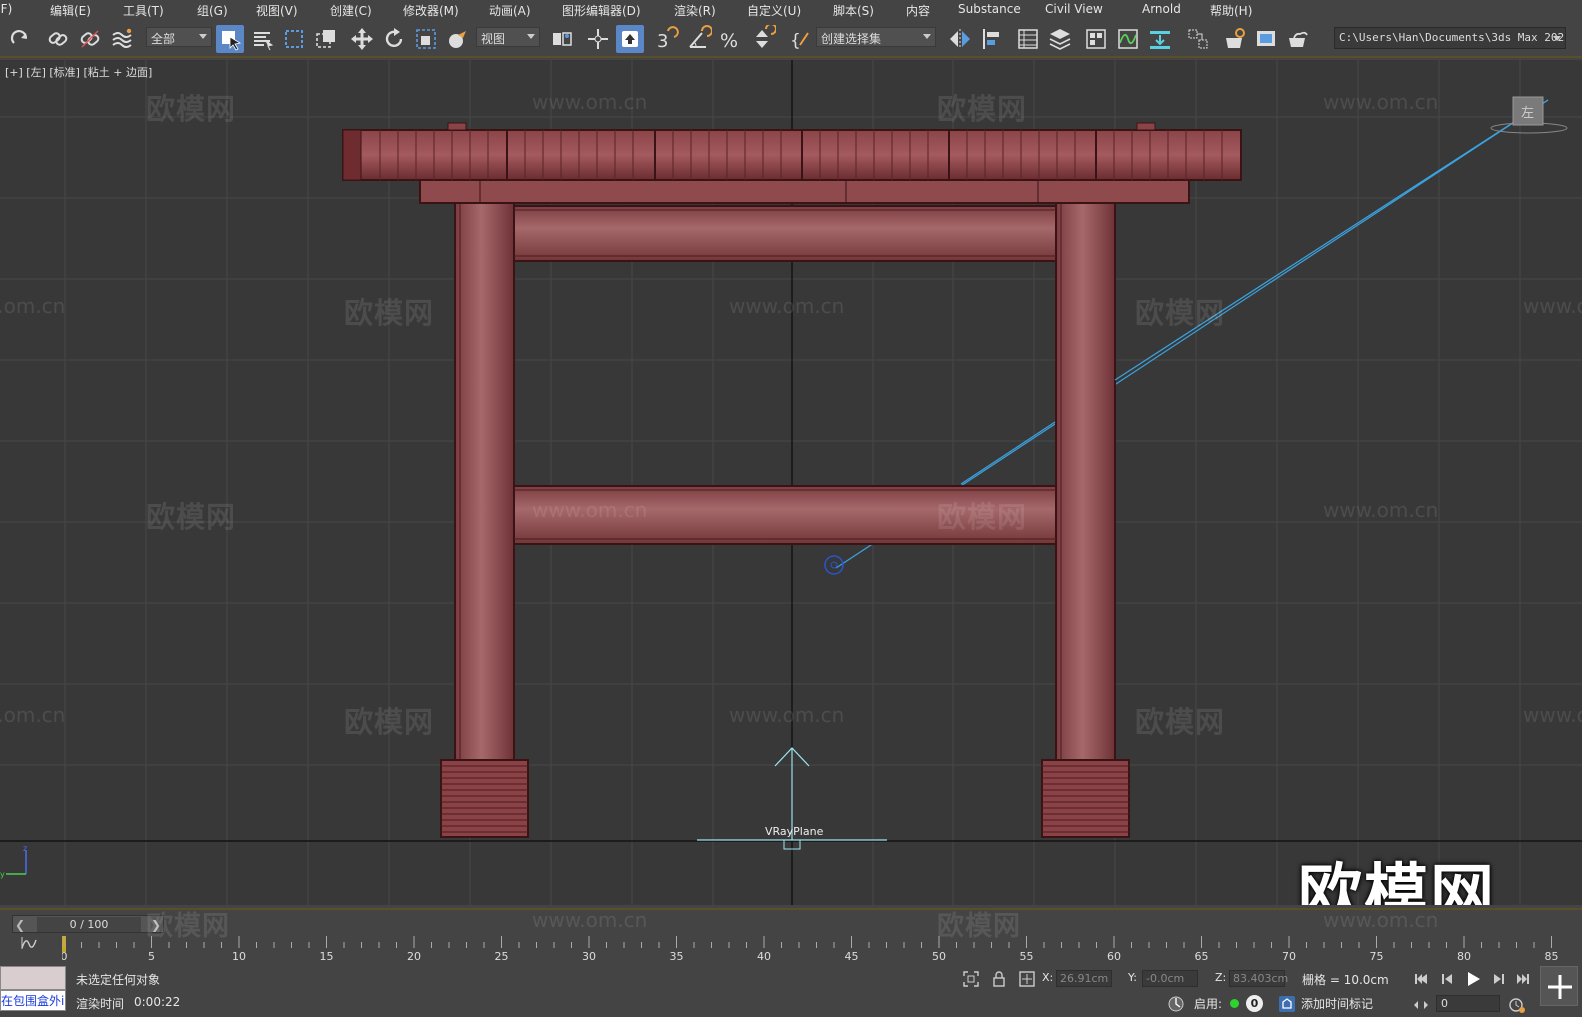  What do you see at coordinates (774, 10) in the screenshot?
I see `menu-customize: 自定义(U)` at bounding box center [774, 10].